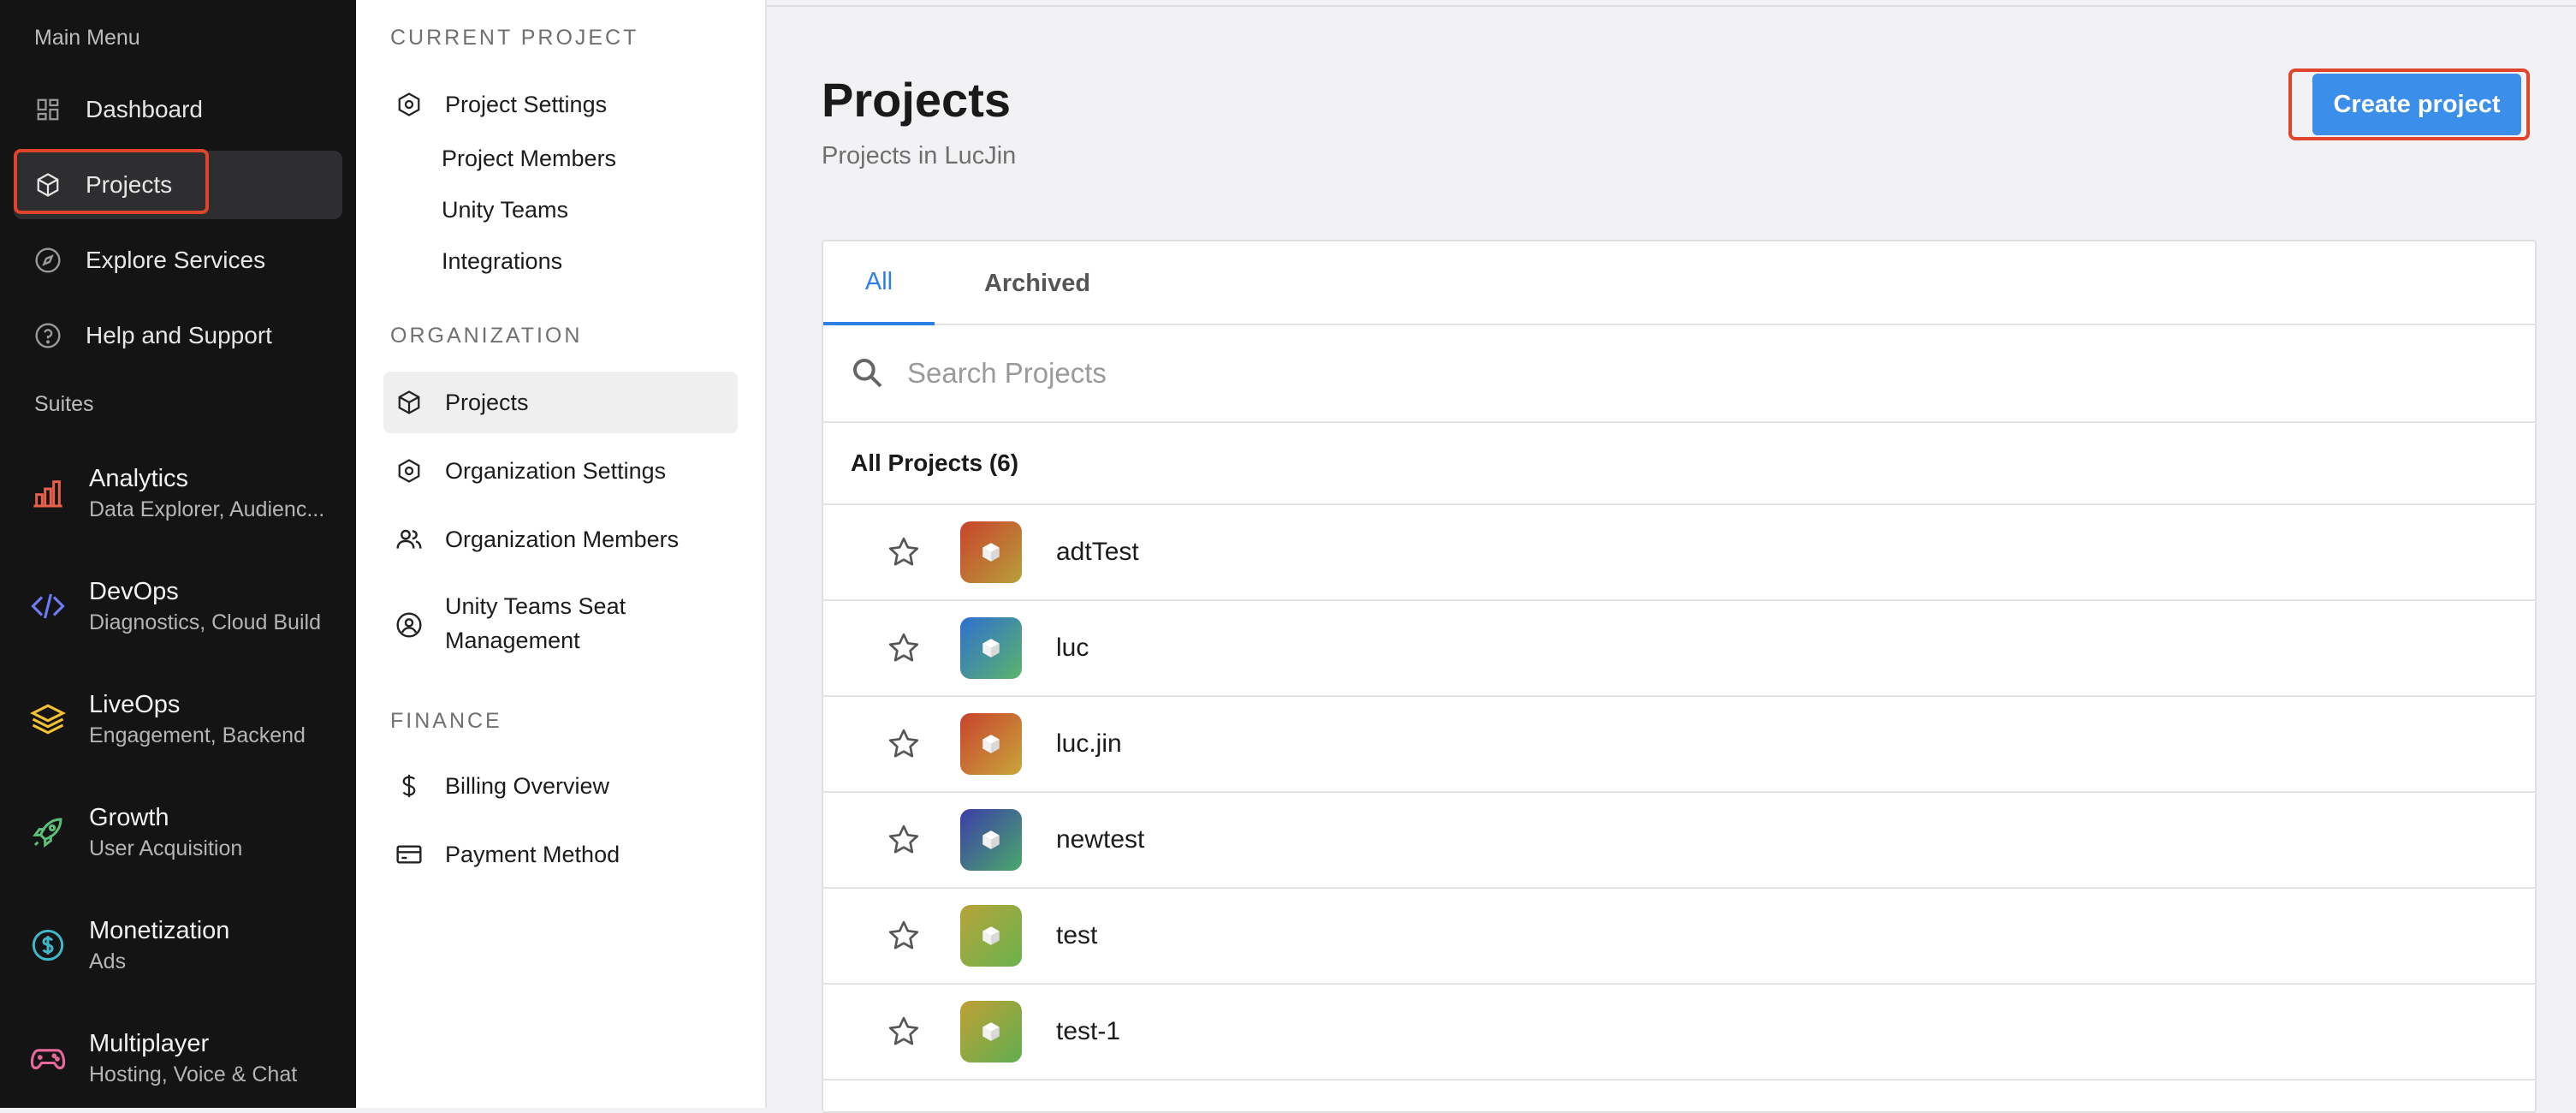 The width and height of the screenshot is (2576, 1113). I want to click on nav-item-dashboard: Dashboard, so click(178, 109).